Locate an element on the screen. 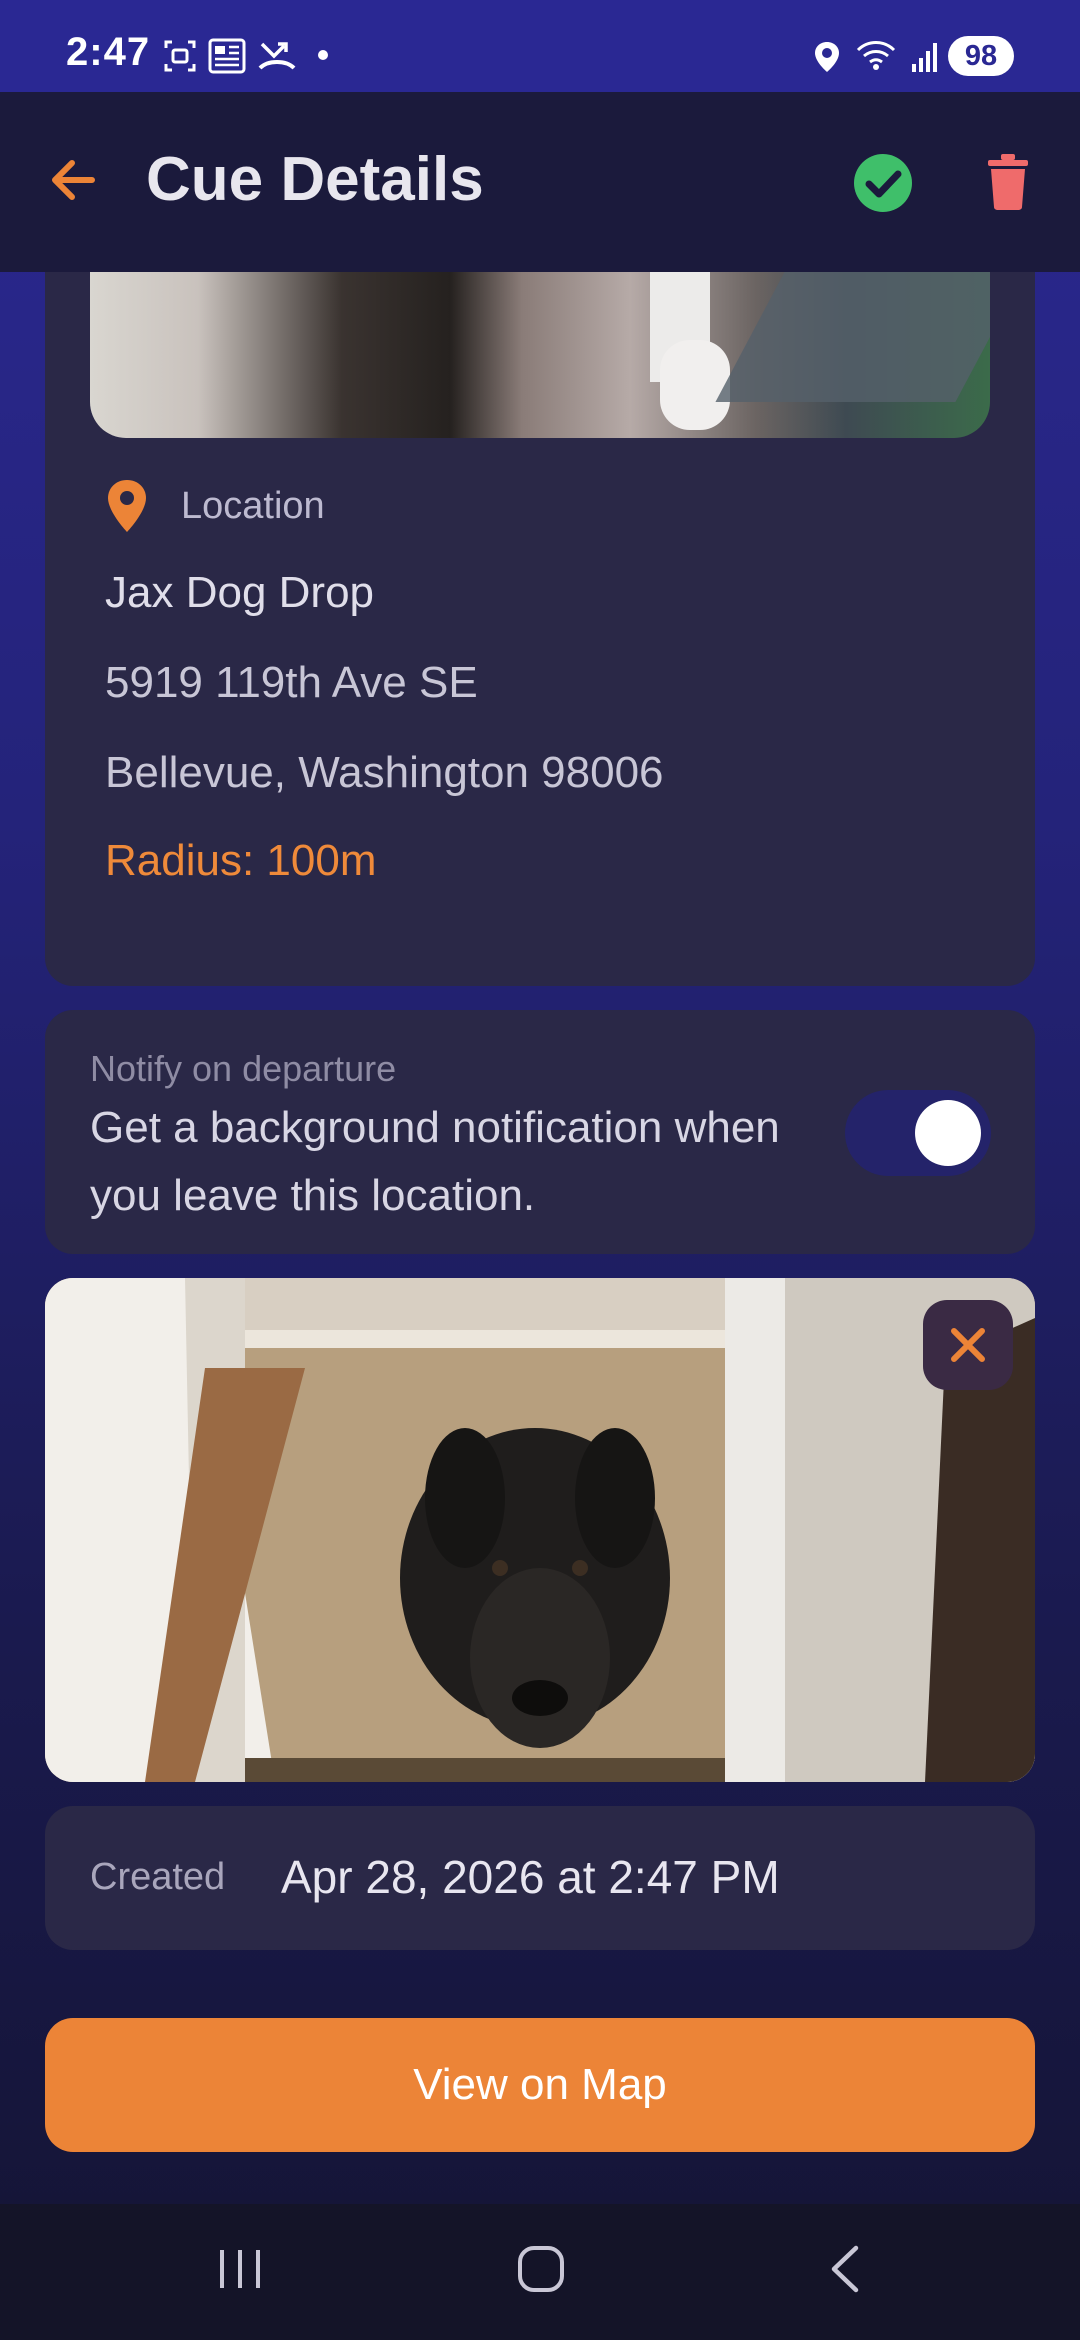 This screenshot has height=2340, width=1080. cue-photo-top is located at coordinates (540, 355).